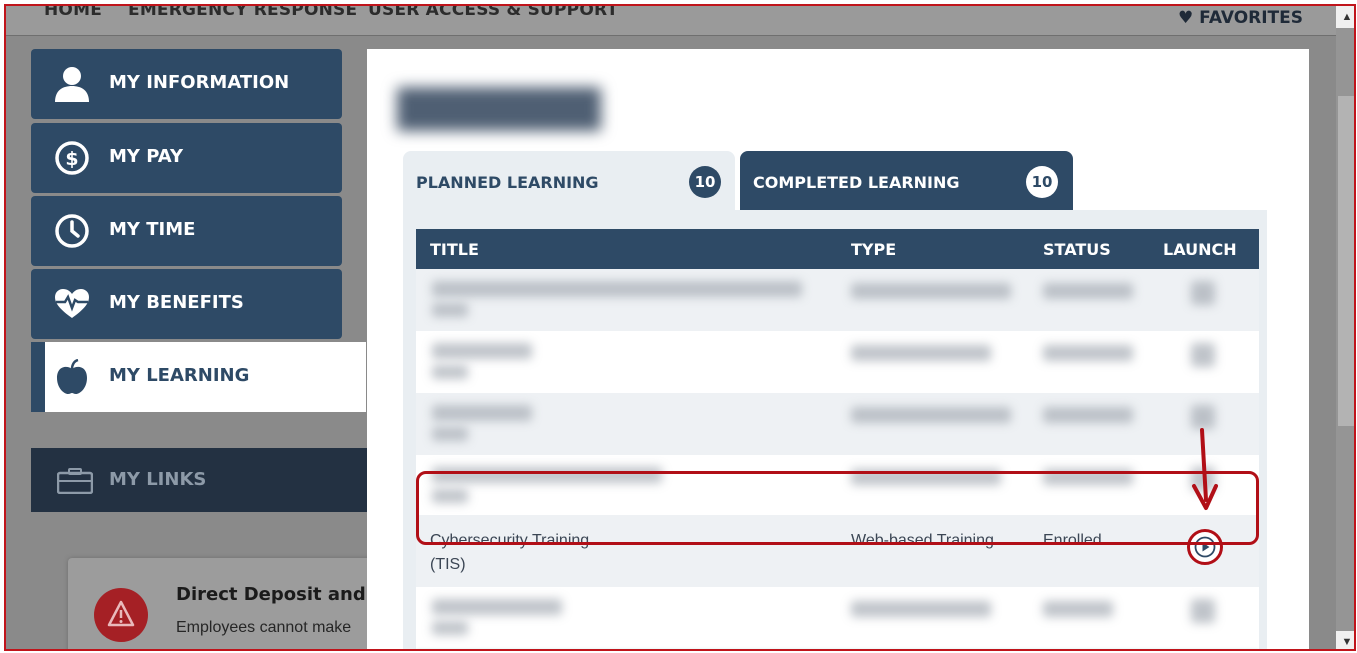  What do you see at coordinates (242, 13) in the screenshot?
I see `nav-emergency-response-link: EMERGENCY RESPONSE` at bounding box center [242, 13].